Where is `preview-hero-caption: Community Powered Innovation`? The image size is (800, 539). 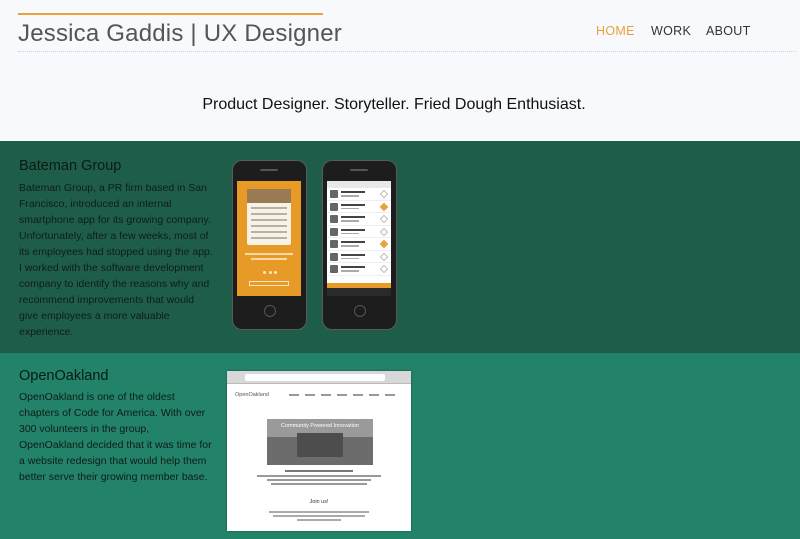 preview-hero-caption: Community Powered Innovation is located at coordinates (320, 426).